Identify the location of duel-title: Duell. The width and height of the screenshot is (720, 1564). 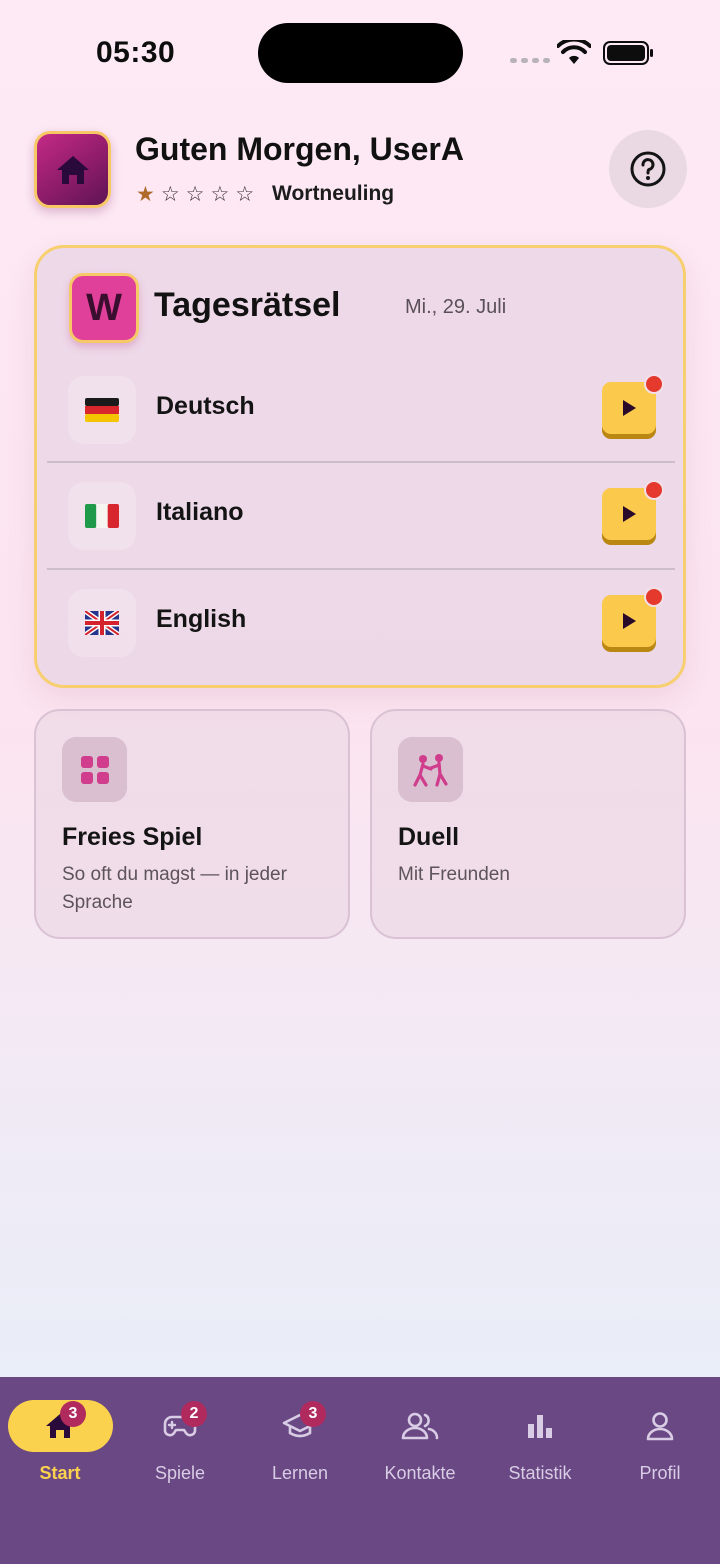
(429, 837).